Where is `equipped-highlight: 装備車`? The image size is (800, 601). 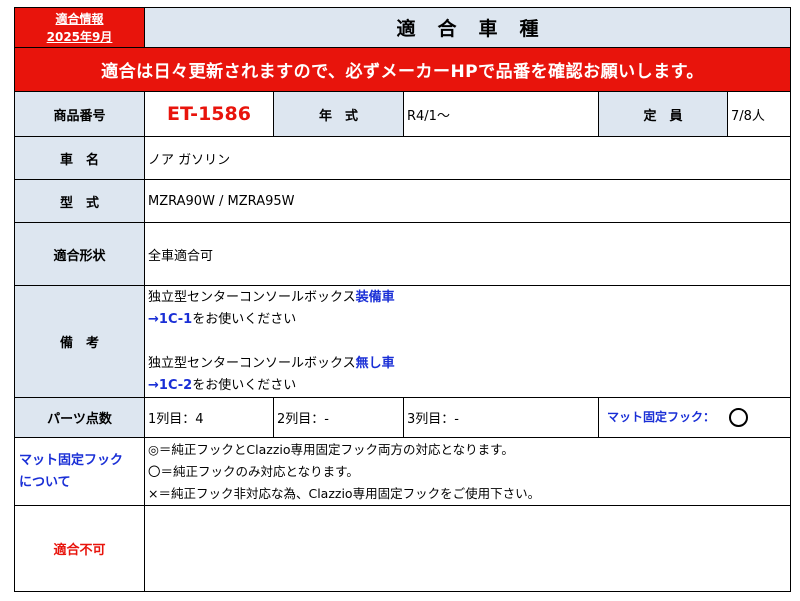
equipped-highlight: 装備車 is located at coordinates (375, 297).